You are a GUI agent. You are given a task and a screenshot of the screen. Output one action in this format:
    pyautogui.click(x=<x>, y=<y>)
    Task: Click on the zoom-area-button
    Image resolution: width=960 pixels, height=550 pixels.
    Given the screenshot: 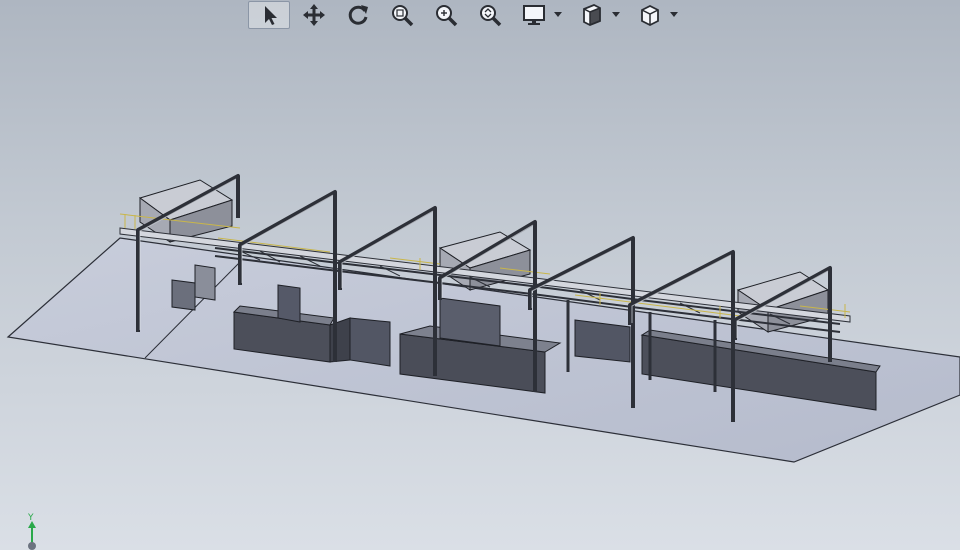 What is the action you would take?
    pyautogui.click(x=446, y=15)
    